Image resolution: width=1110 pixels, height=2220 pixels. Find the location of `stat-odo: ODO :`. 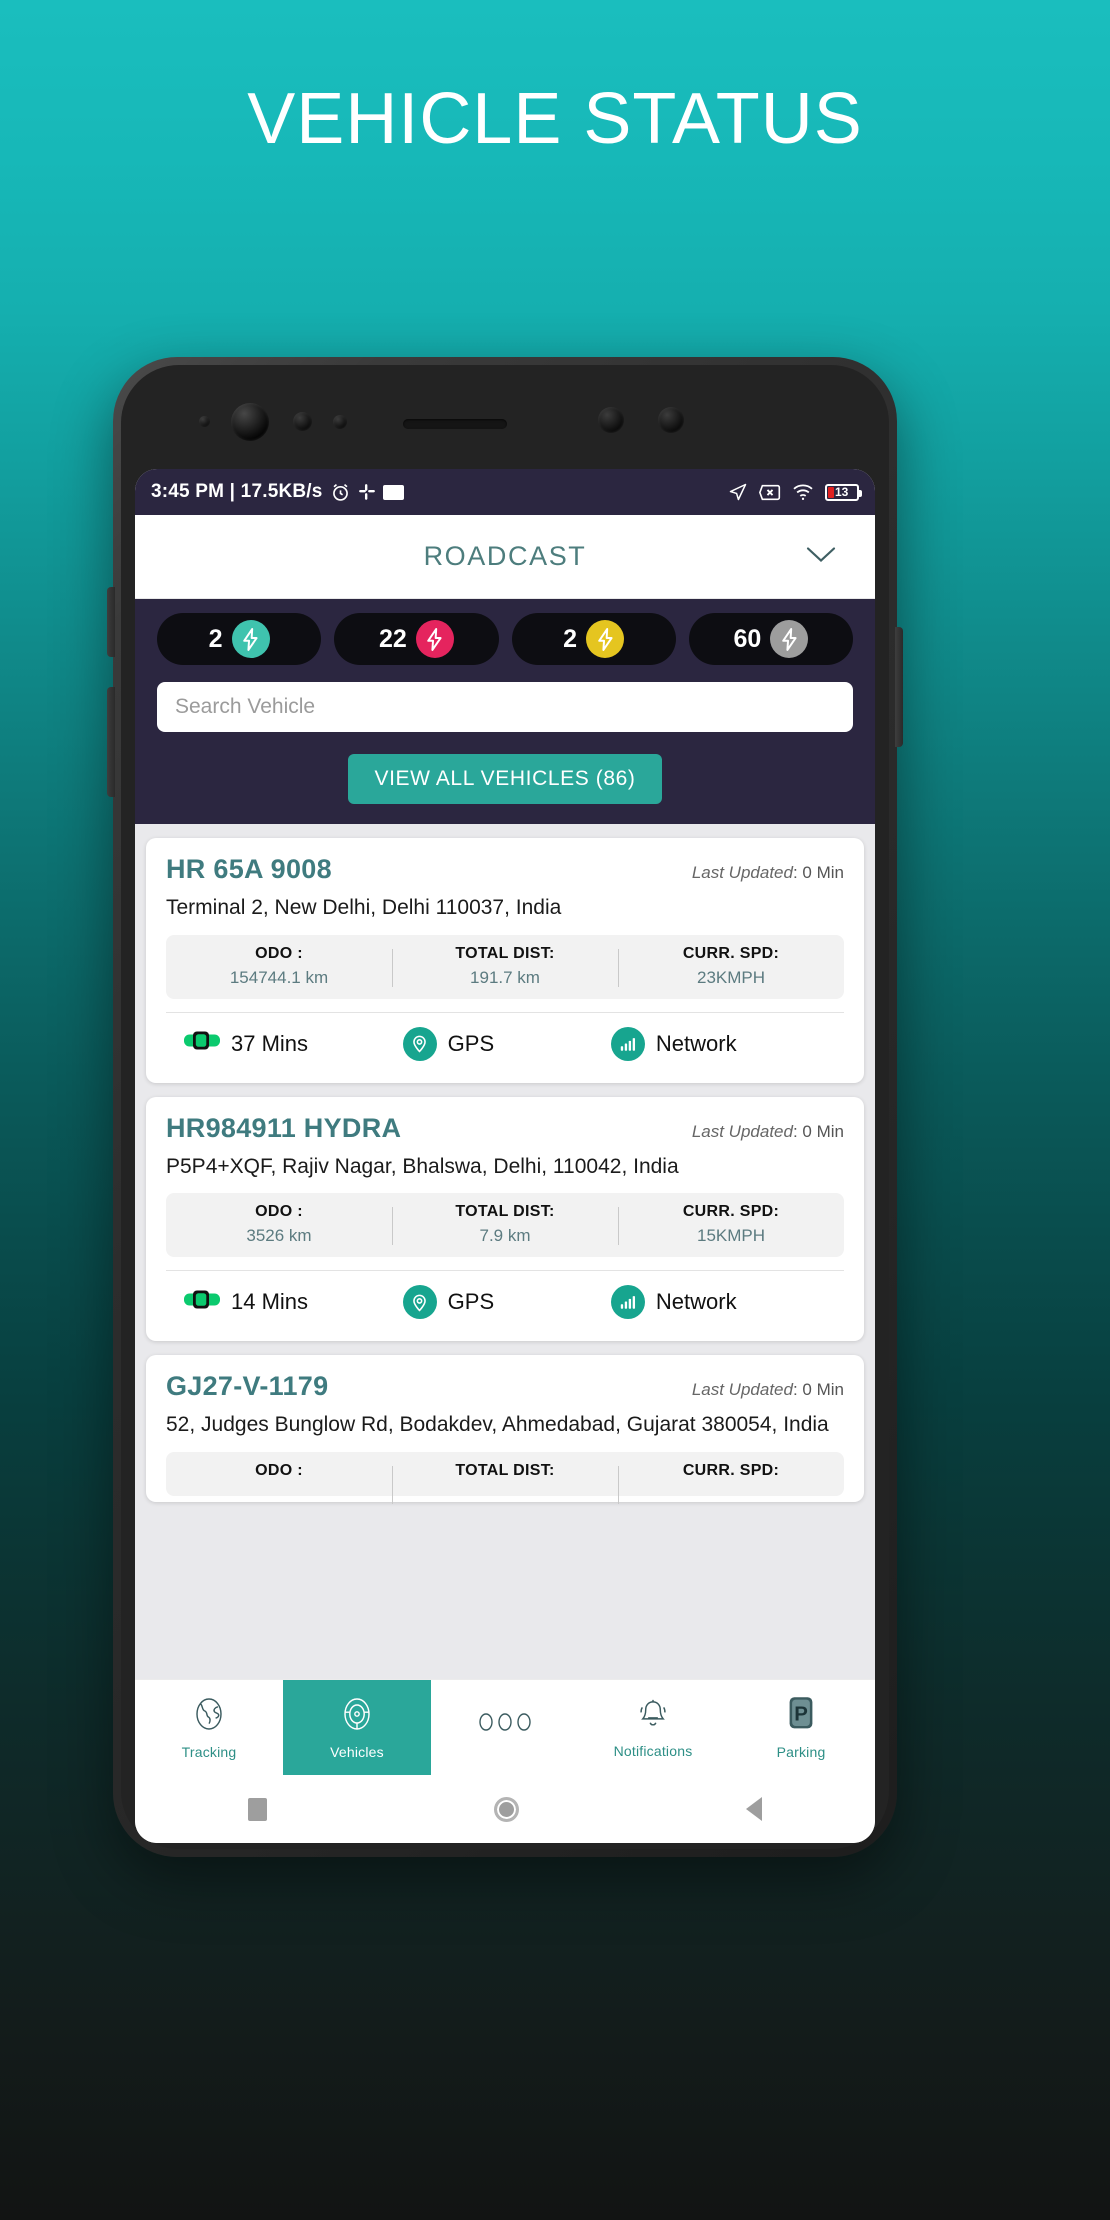

stat-odo: ODO : is located at coordinates (279, 1473).